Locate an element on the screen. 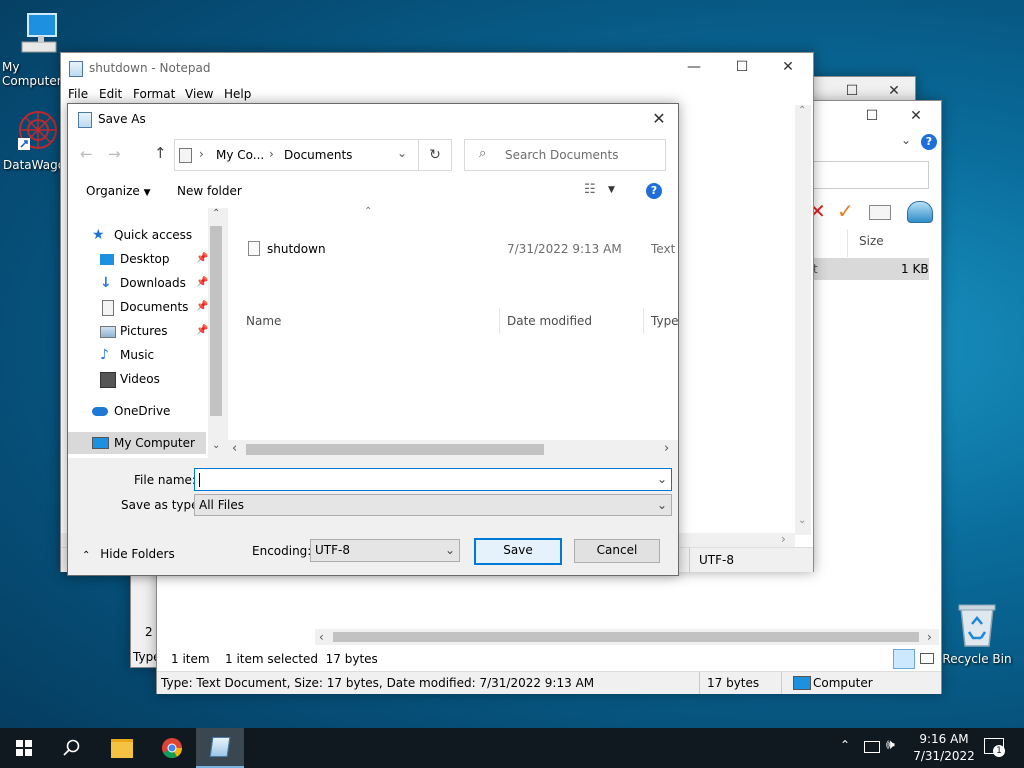  expand-ribbon-chevron-icon: ⌄ is located at coordinates (906, 140).